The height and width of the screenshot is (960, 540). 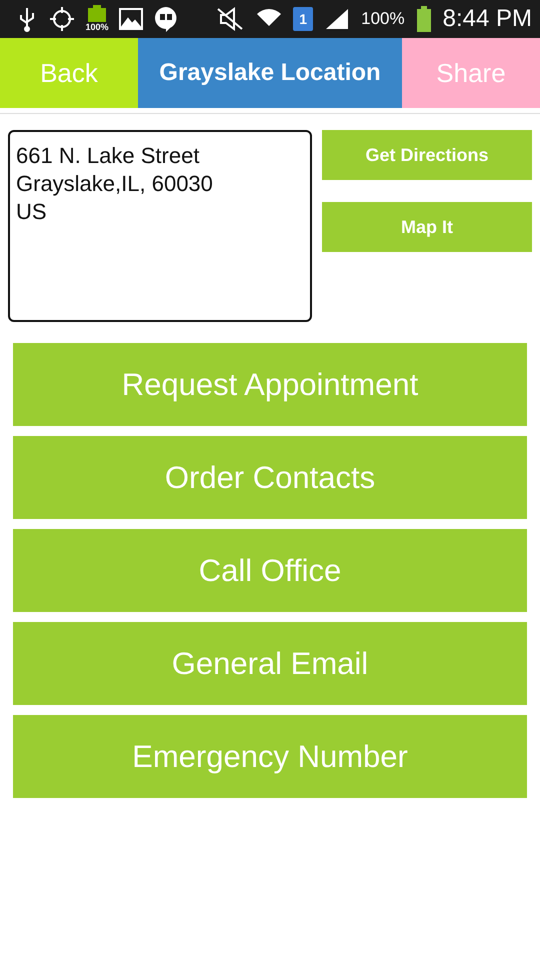 I want to click on gps-icon, so click(x=62, y=19).